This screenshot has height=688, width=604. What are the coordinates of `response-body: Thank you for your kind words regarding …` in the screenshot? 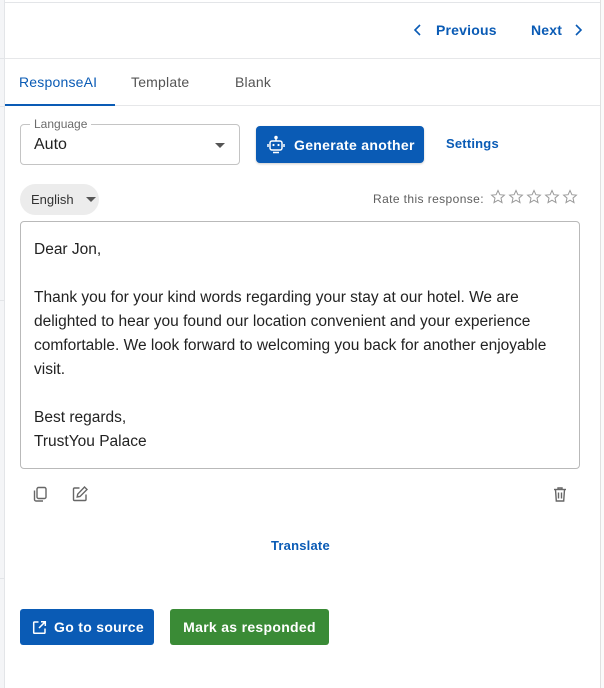 It's located at (290, 333).